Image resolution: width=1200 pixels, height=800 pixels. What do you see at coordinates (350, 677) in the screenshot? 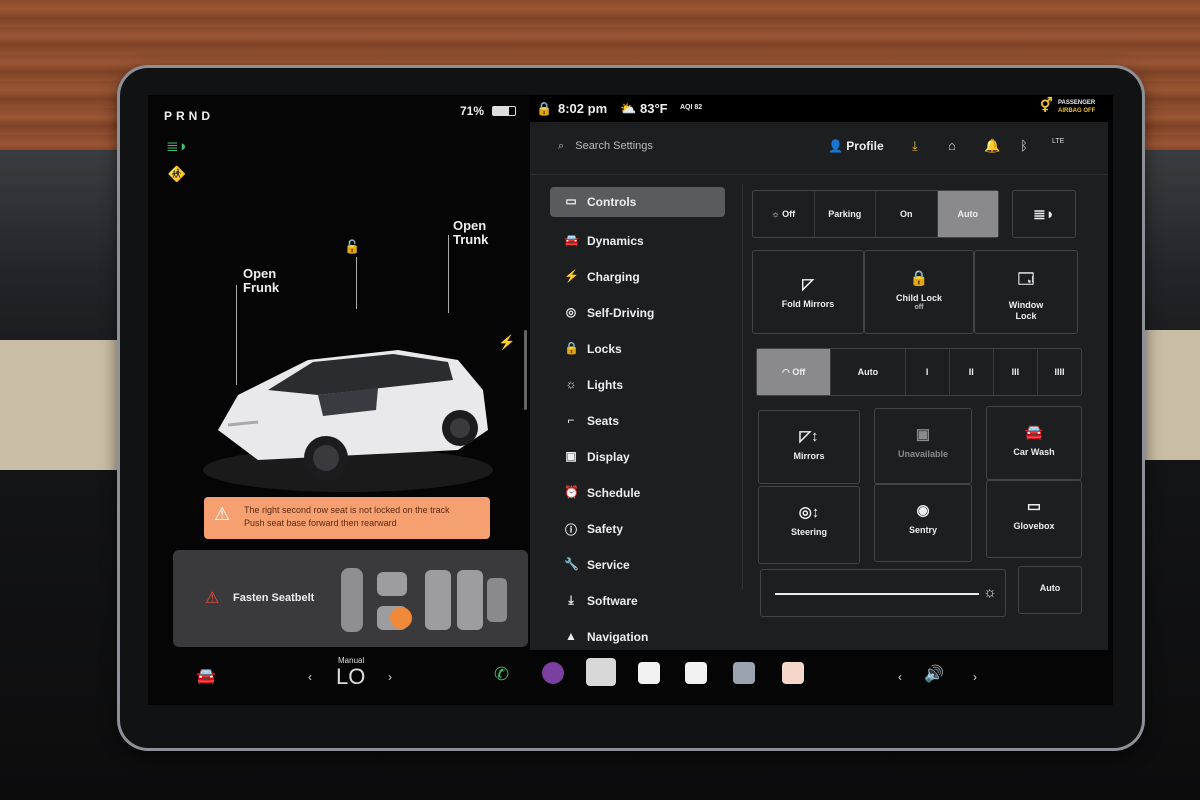
I see `climate-temperature: LO` at bounding box center [350, 677].